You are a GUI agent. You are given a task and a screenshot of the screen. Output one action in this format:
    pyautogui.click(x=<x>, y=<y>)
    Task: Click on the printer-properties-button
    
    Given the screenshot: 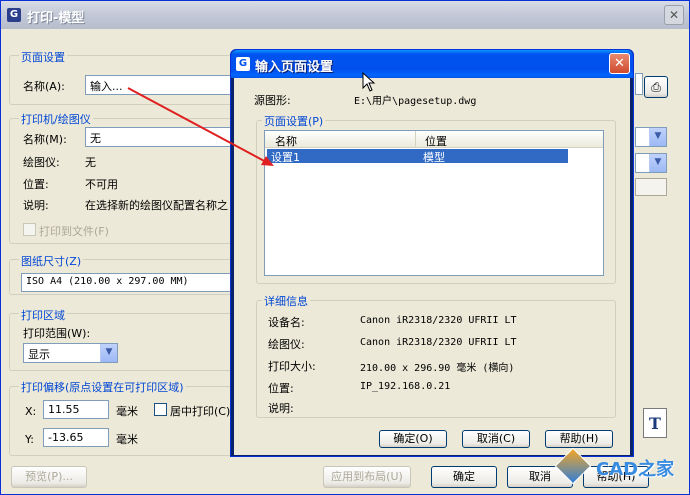 What is the action you would take?
    pyautogui.click(x=651, y=187)
    